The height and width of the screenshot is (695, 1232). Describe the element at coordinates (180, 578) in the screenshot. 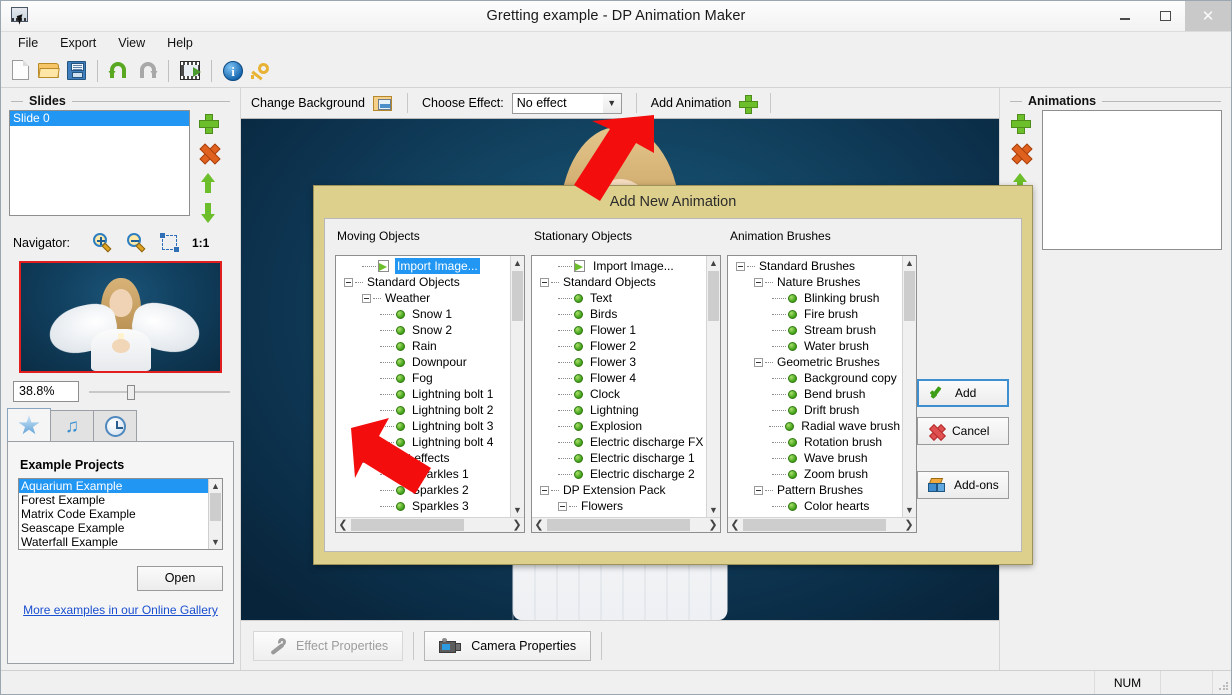

I see `open-button: Open` at that location.